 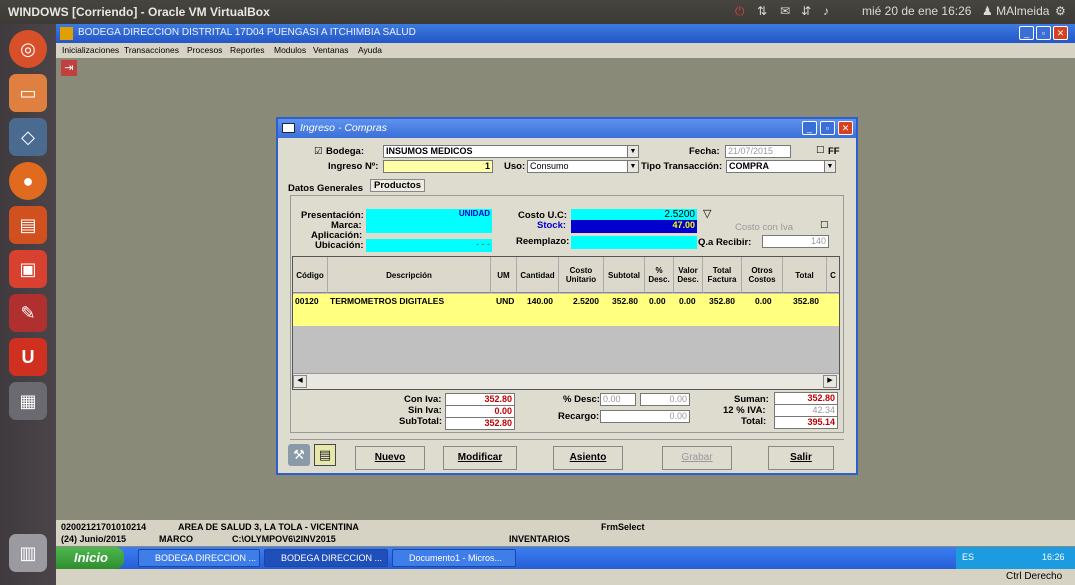 What do you see at coordinates (806, 11) in the screenshot?
I see `keyboard-icon: ⇵` at bounding box center [806, 11].